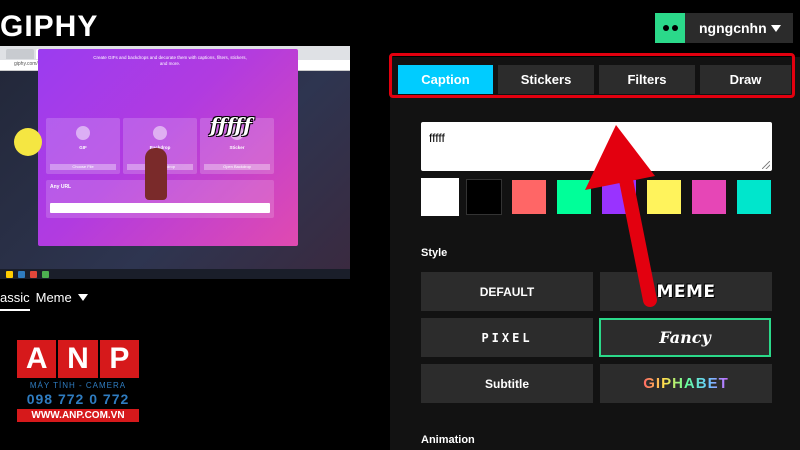 This screenshot has width=800, height=450. Describe the element at coordinates (484, 197) in the screenshot. I see `color-swatch-black` at that location.